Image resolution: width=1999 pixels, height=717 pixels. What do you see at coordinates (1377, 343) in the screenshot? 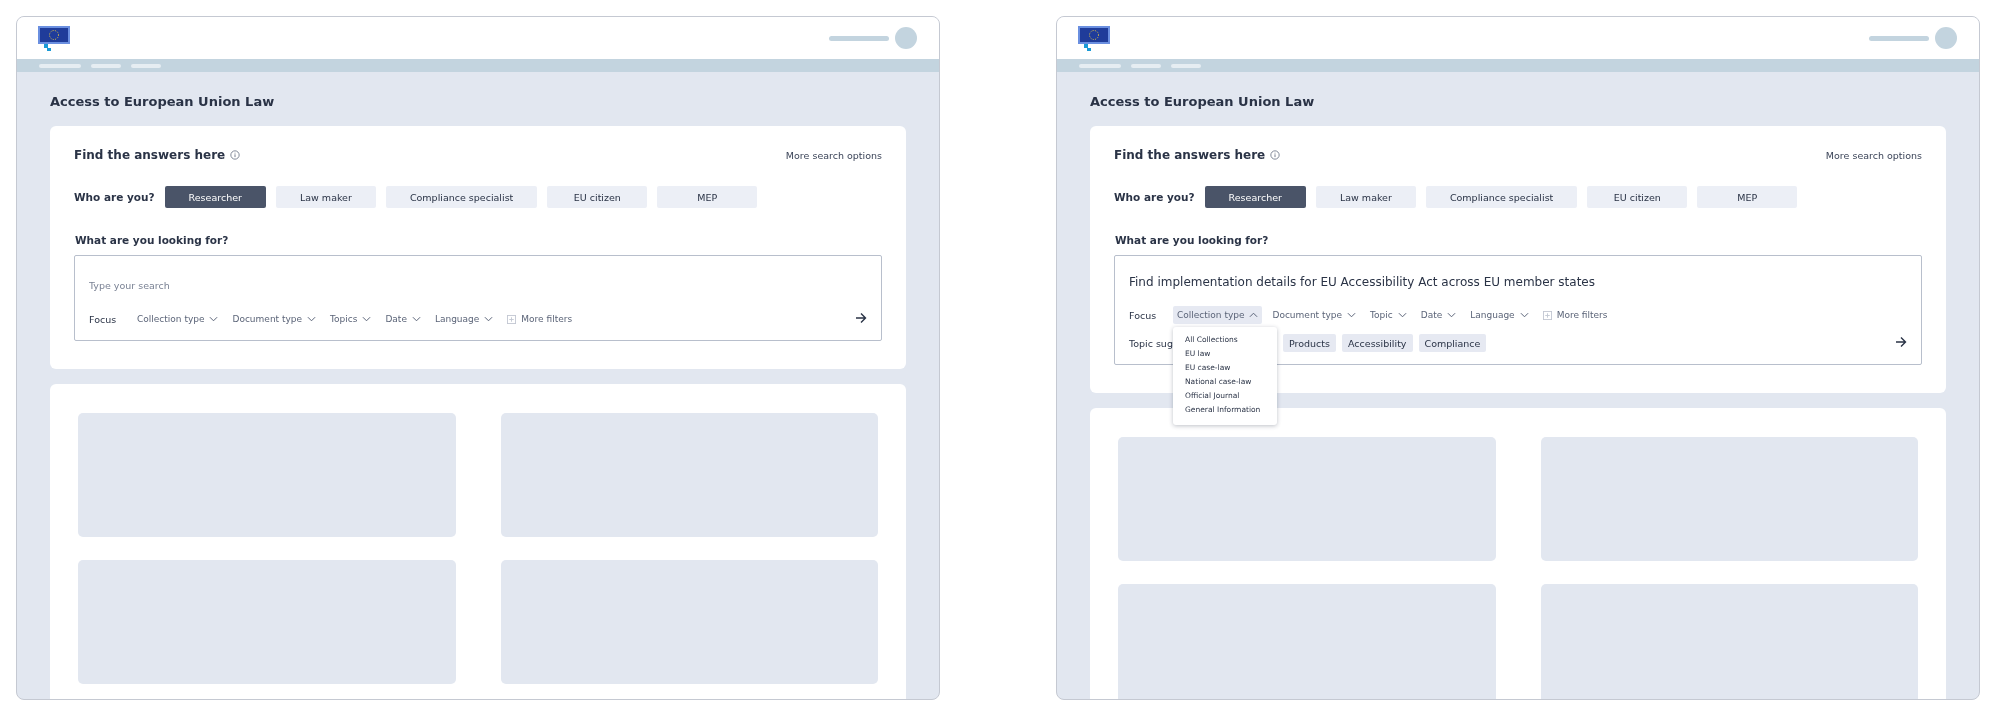
I see `topic-chip: Accessibility` at bounding box center [1377, 343].